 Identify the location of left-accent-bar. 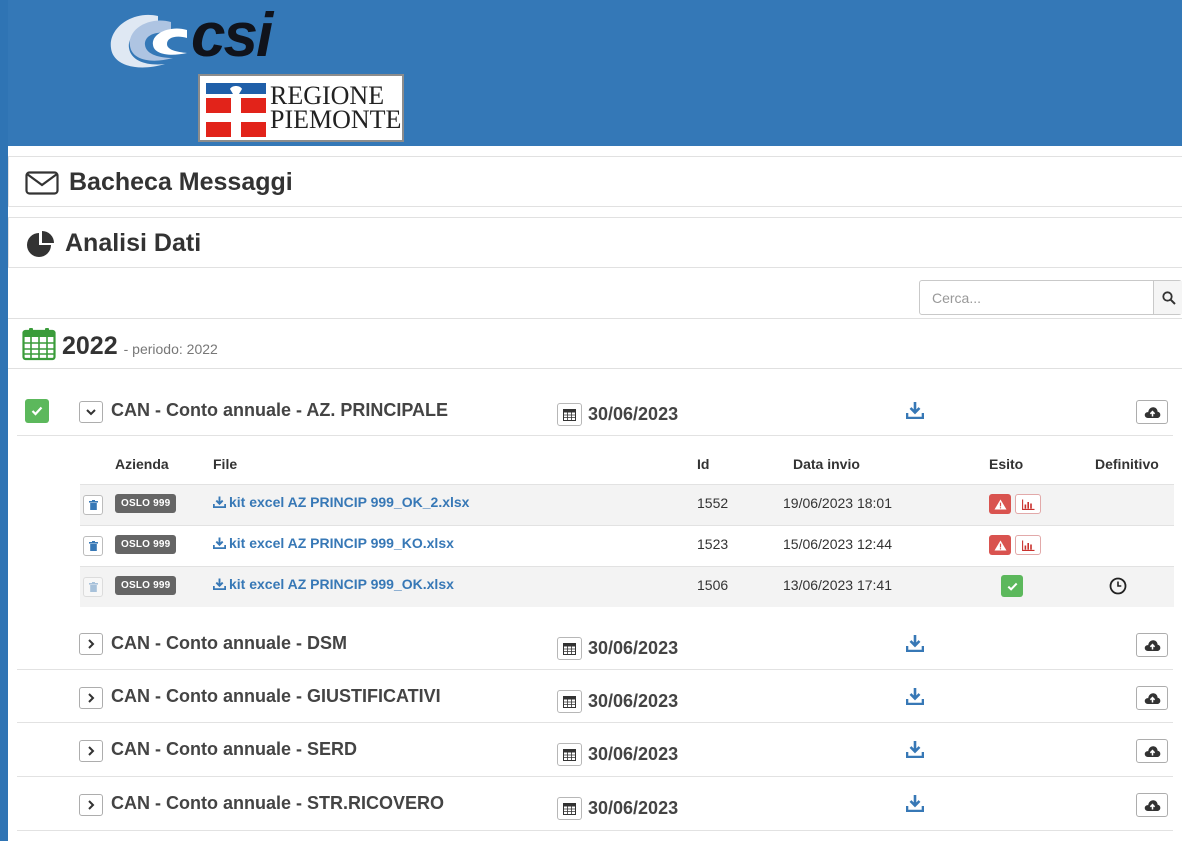
(4, 420).